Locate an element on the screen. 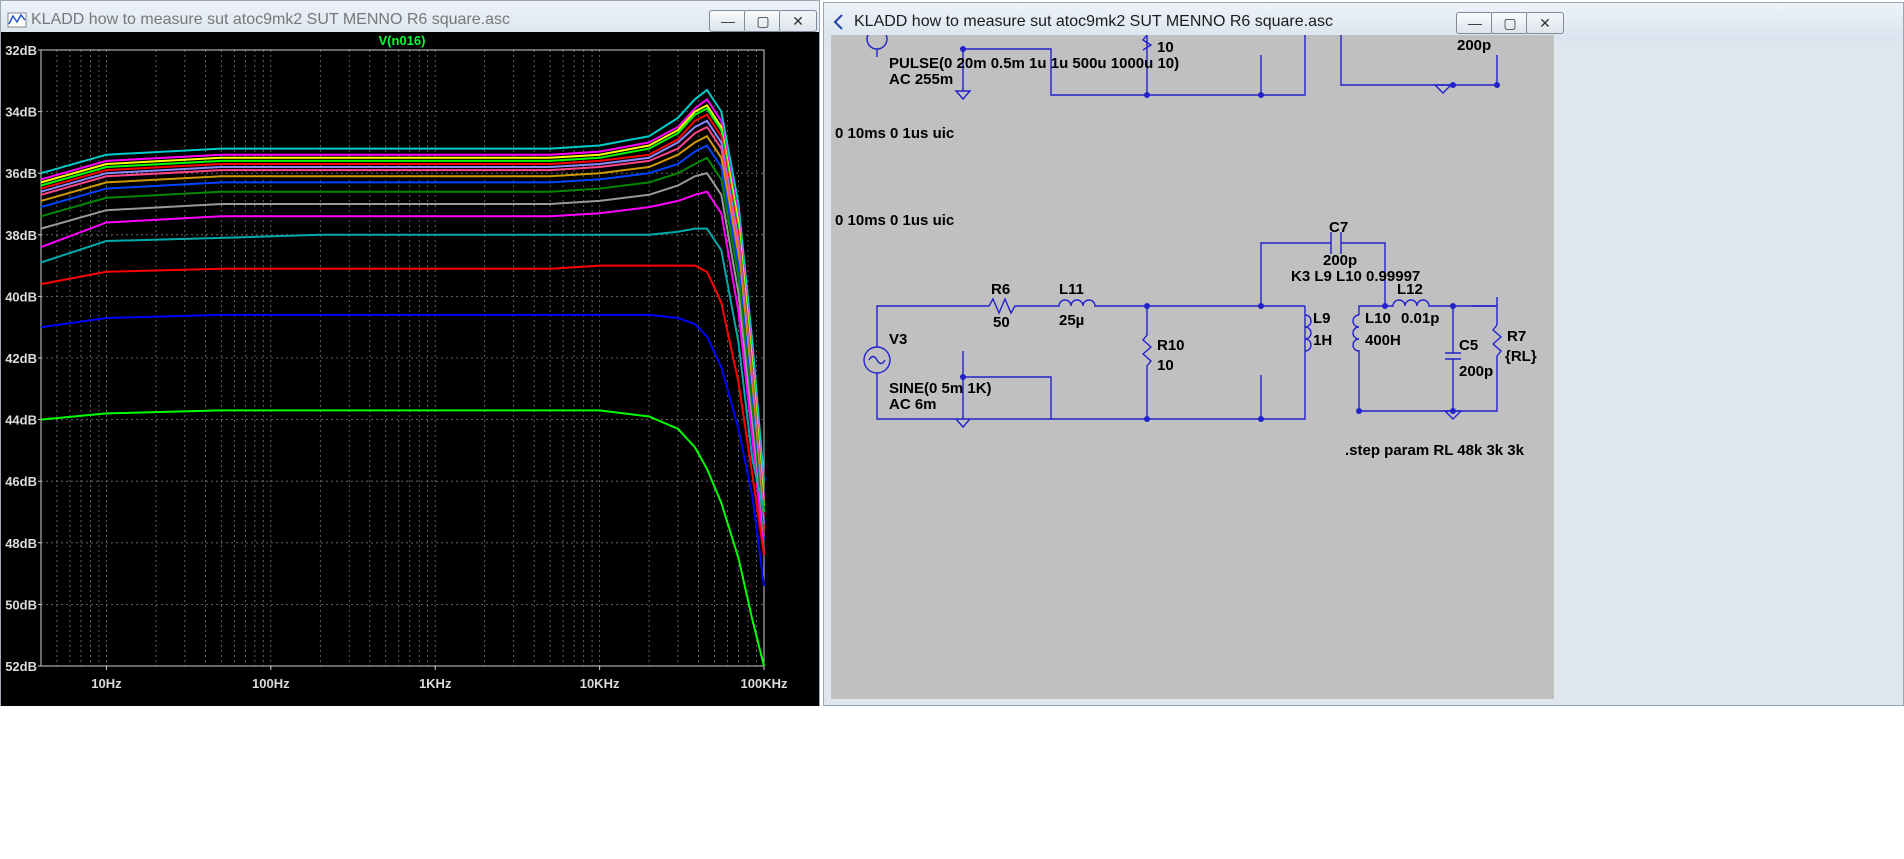  y-tick-label: 42dB is located at coordinates (21, 358).